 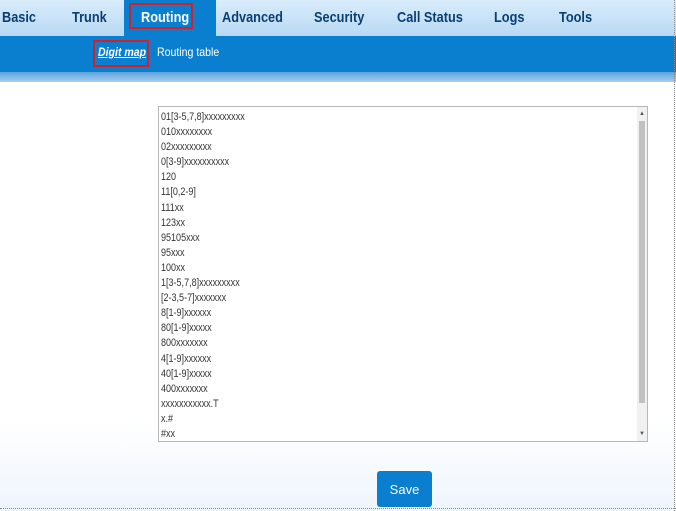 What do you see at coordinates (190, 403) in the screenshot?
I see `digit-map-line: xxxxxxxxxxx.T` at bounding box center [190, 403].